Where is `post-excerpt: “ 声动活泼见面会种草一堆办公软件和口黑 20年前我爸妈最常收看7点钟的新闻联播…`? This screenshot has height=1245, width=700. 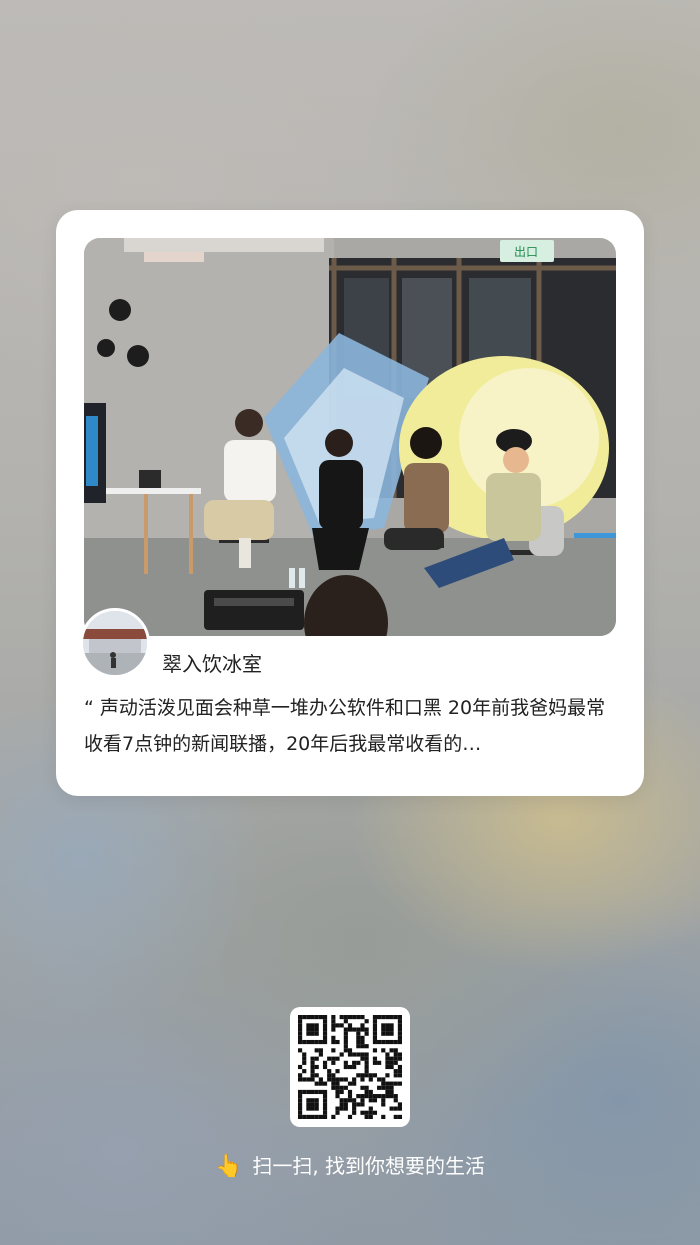
post-excerpt: “ 声动活泼见面会种草一堆办公软件和口黑 20年前我爸妈最常收看7点钟的新闻联播… is located at coordinates (345, 726).